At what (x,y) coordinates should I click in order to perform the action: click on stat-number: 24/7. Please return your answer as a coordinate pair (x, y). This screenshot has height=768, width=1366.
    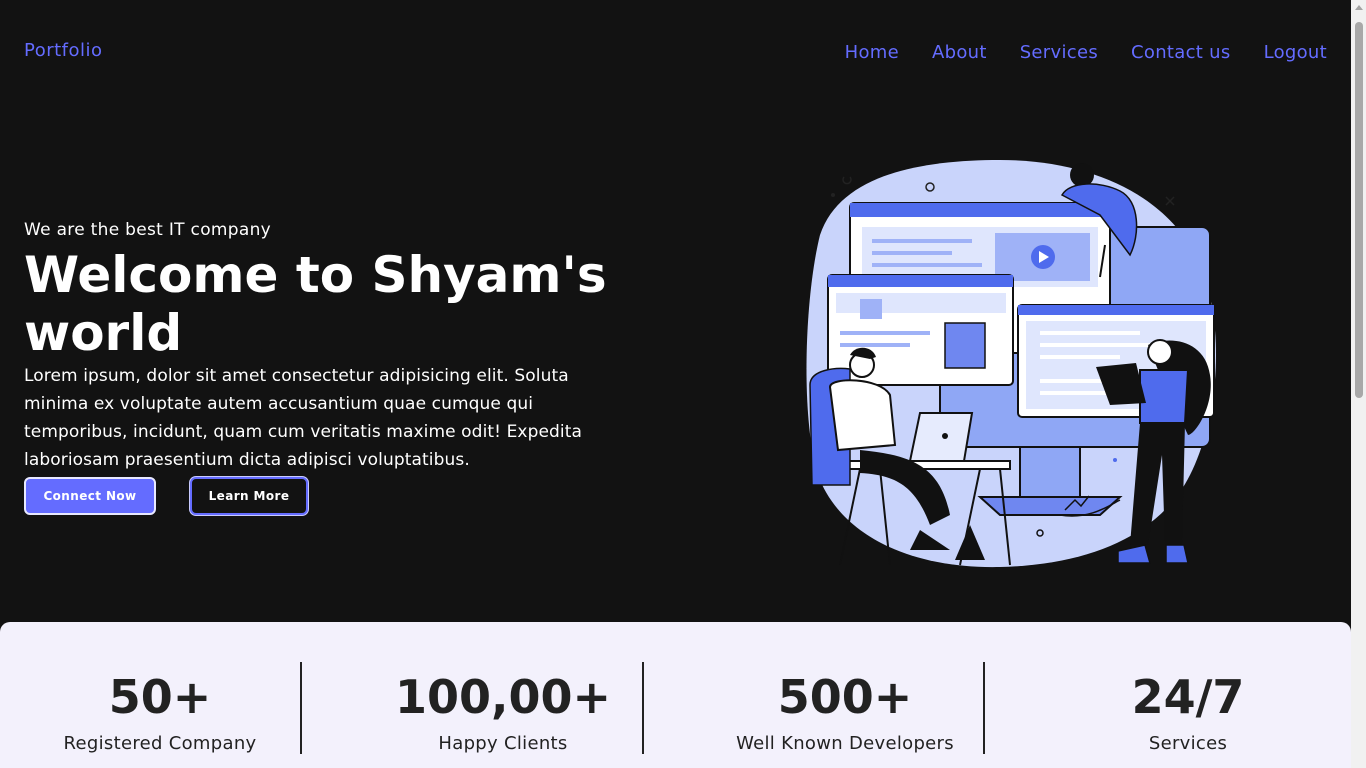
    Looking at the image, I should click on (1188, 697).